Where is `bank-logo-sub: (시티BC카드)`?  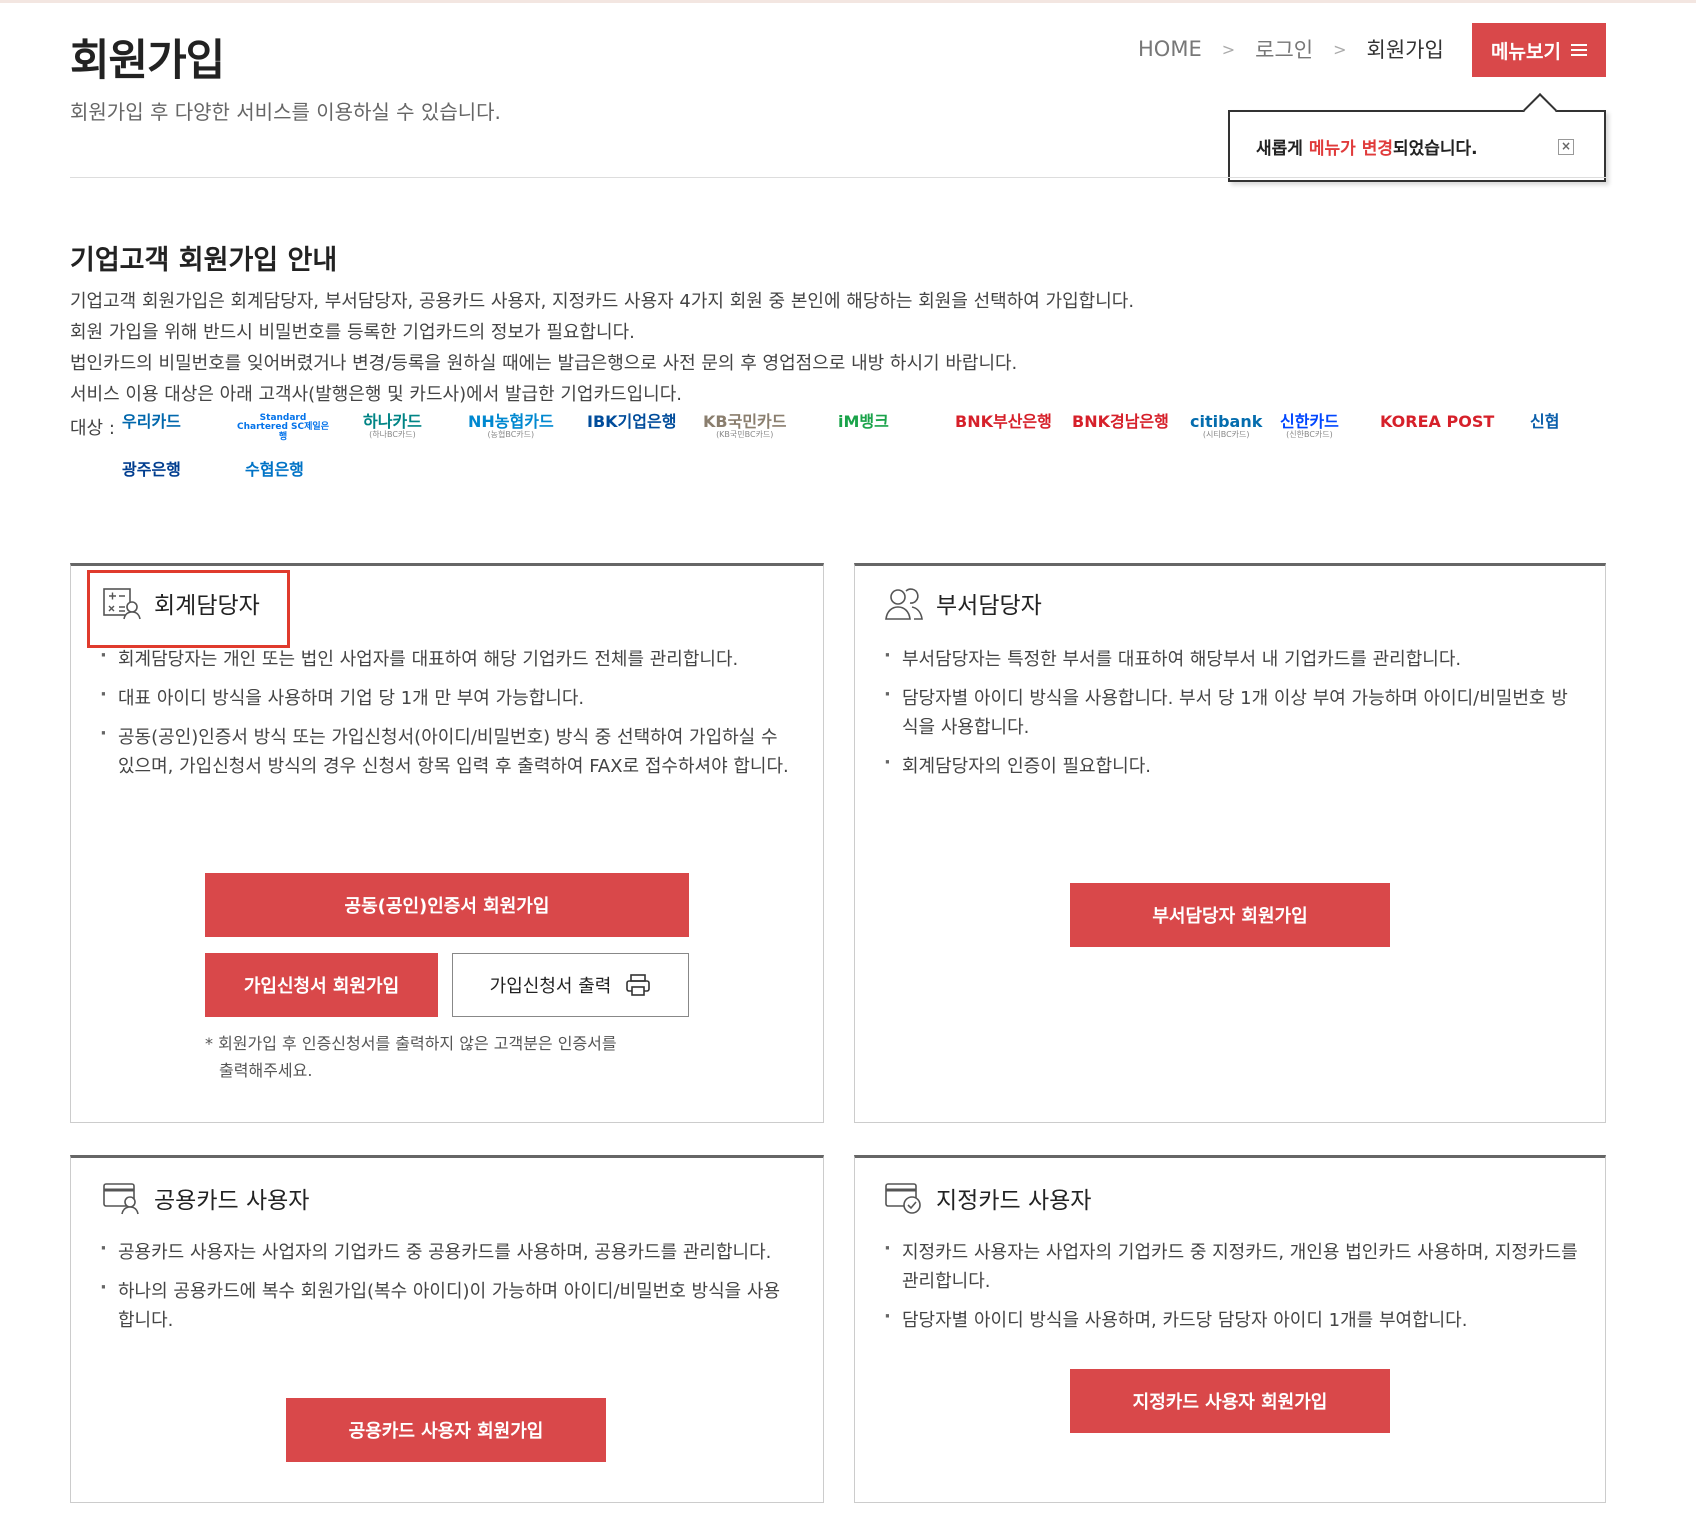
bank-logo-sub: (시티BC카드) is located at coordinates (1226, 434).